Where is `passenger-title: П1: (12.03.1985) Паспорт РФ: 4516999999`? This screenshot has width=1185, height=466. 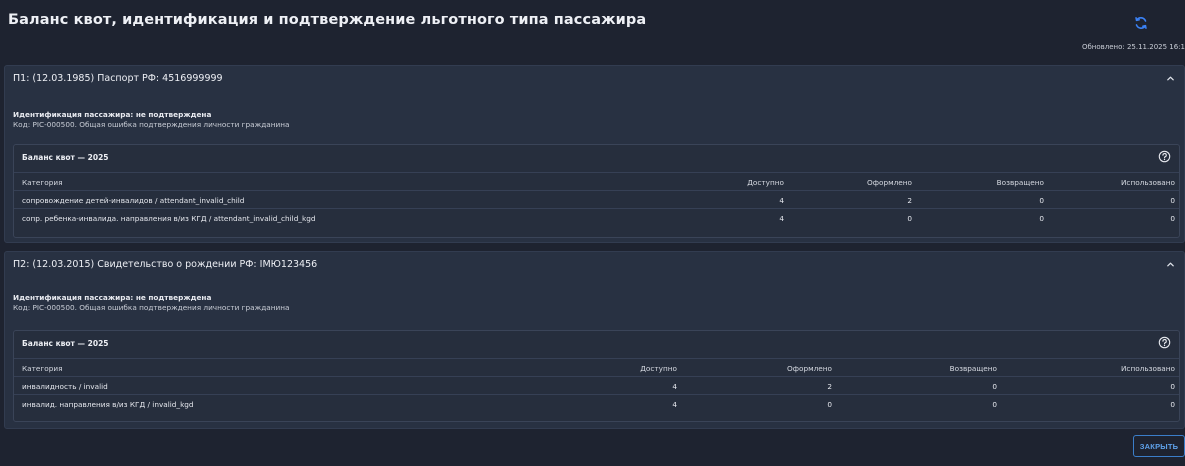 passenger-title: П1: (12.03.1985) Паспорт РФ: 4516999999 is located at coordinates (118, 78).